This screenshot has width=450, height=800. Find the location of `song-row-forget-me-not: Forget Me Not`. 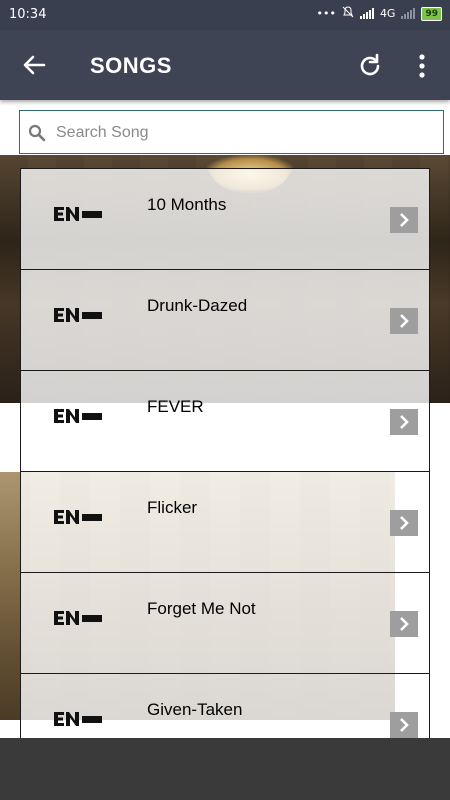

song-row-forget-me-not: Forget Me Not is located at coordinates (225, 622).